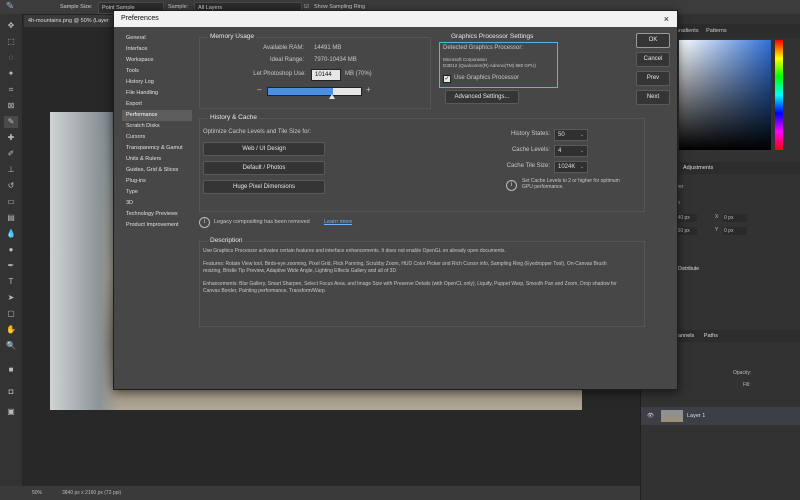 The width and height of the screenshot is (800, 500). I want to click on memory-slider, so click(314, 91).